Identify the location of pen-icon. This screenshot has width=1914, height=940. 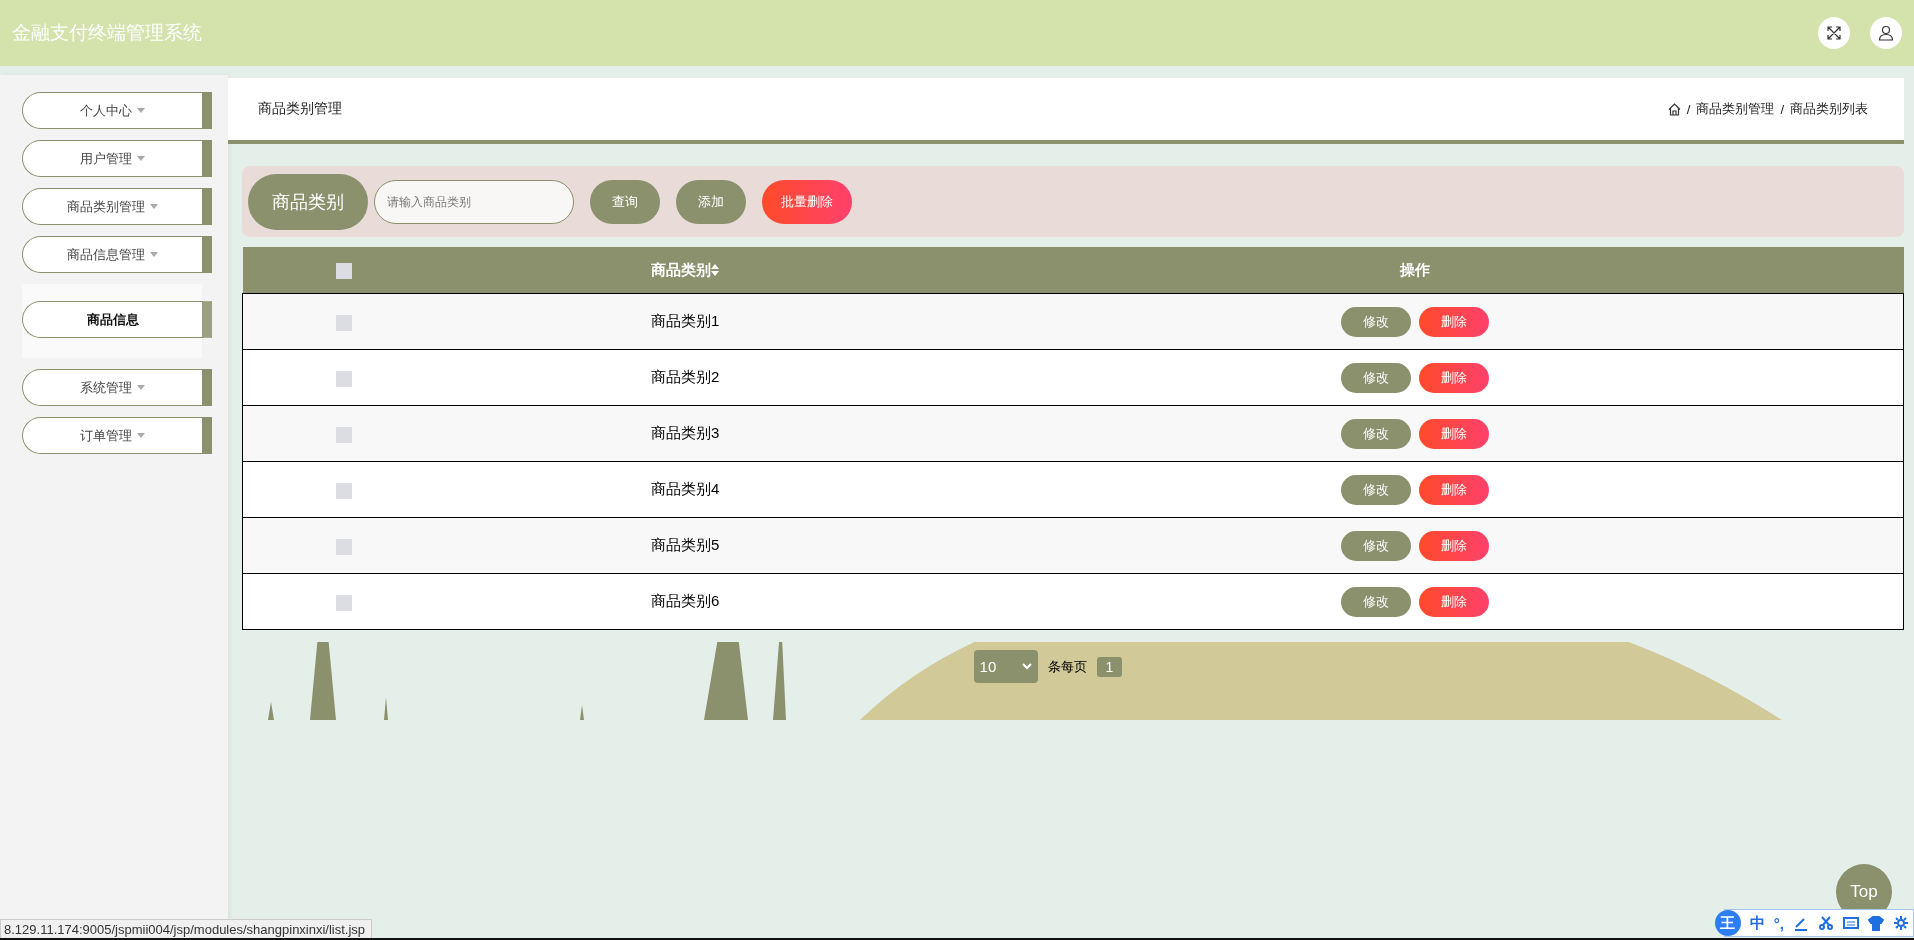
(1801, 923).